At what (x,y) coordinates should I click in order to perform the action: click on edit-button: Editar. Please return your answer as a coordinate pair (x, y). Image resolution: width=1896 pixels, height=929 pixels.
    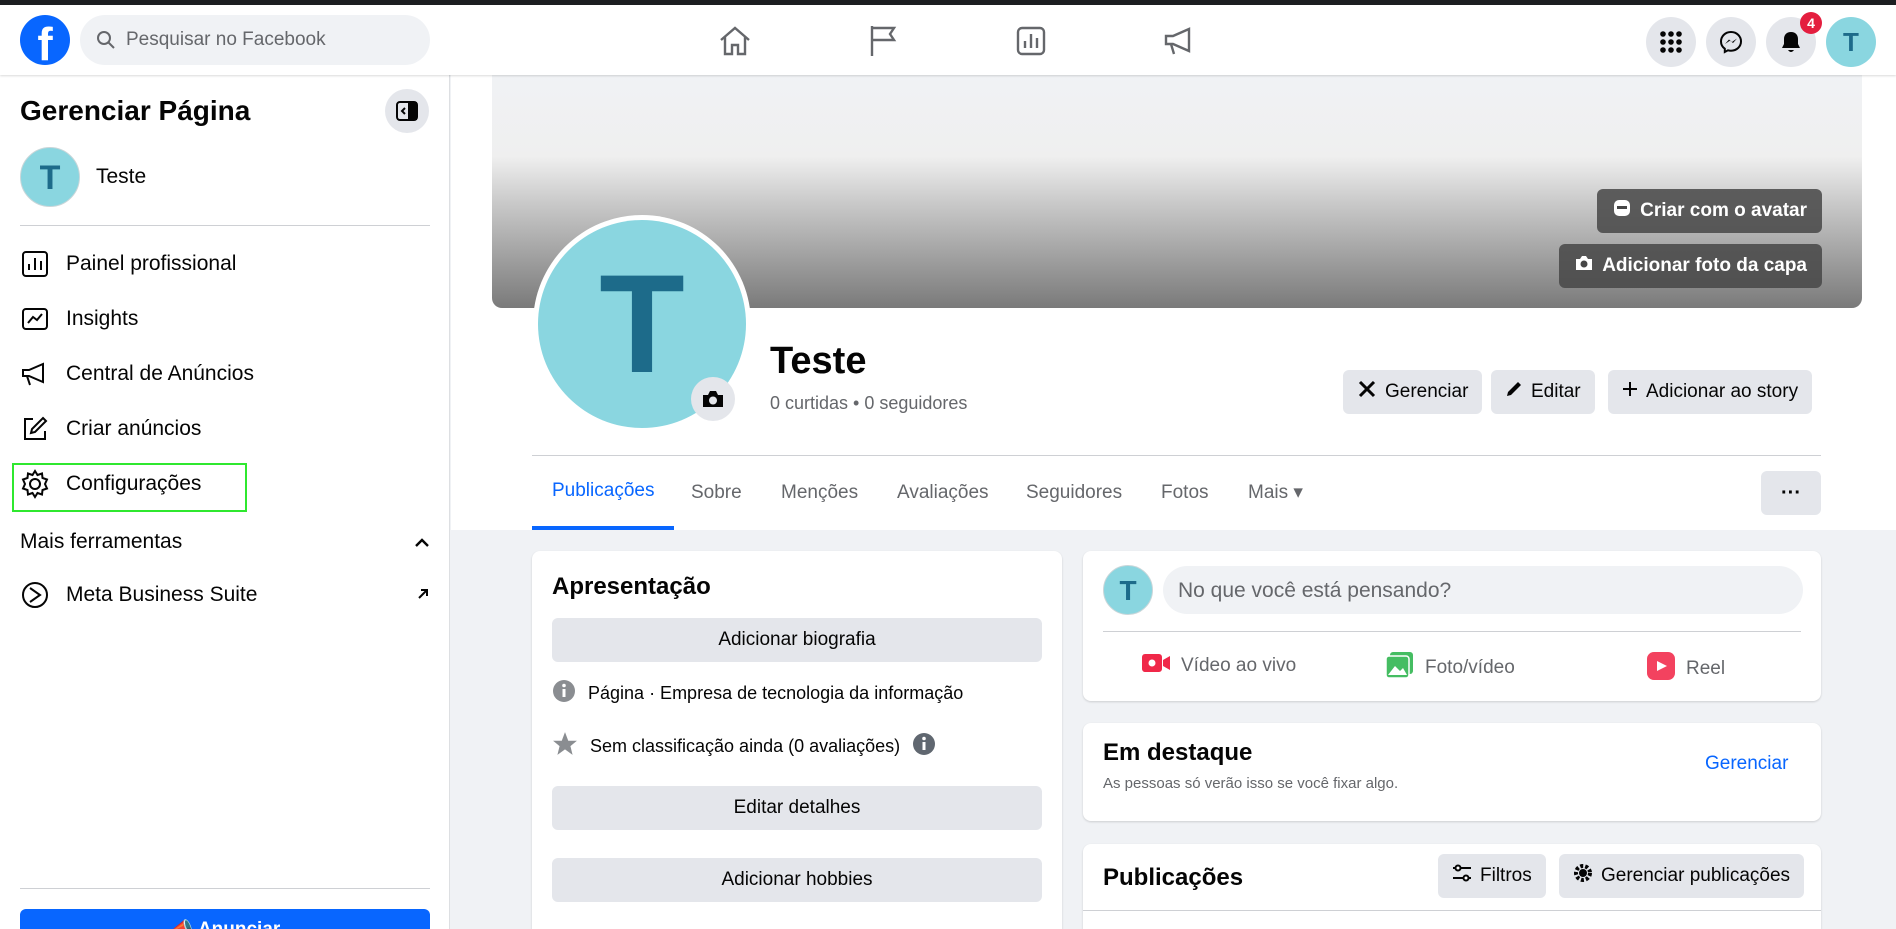
    Looking at the image, I should click on (1543, 392).